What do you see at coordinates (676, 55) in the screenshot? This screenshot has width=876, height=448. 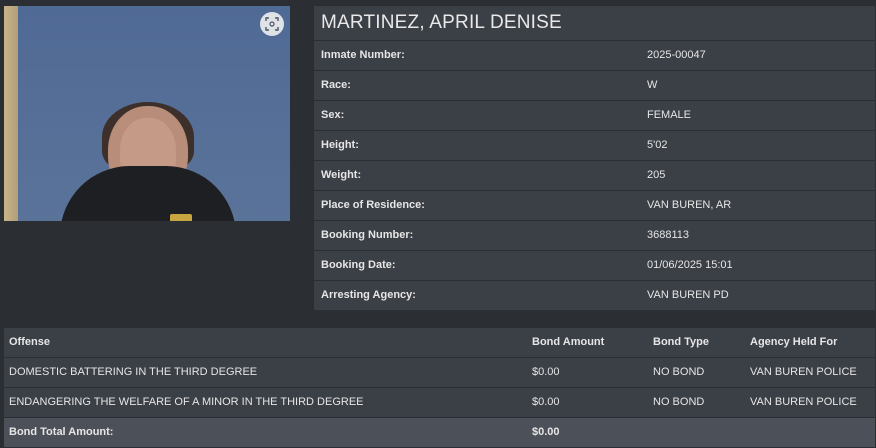 I see `detail-value: 2025-00047` at bounding box center [676, 55].